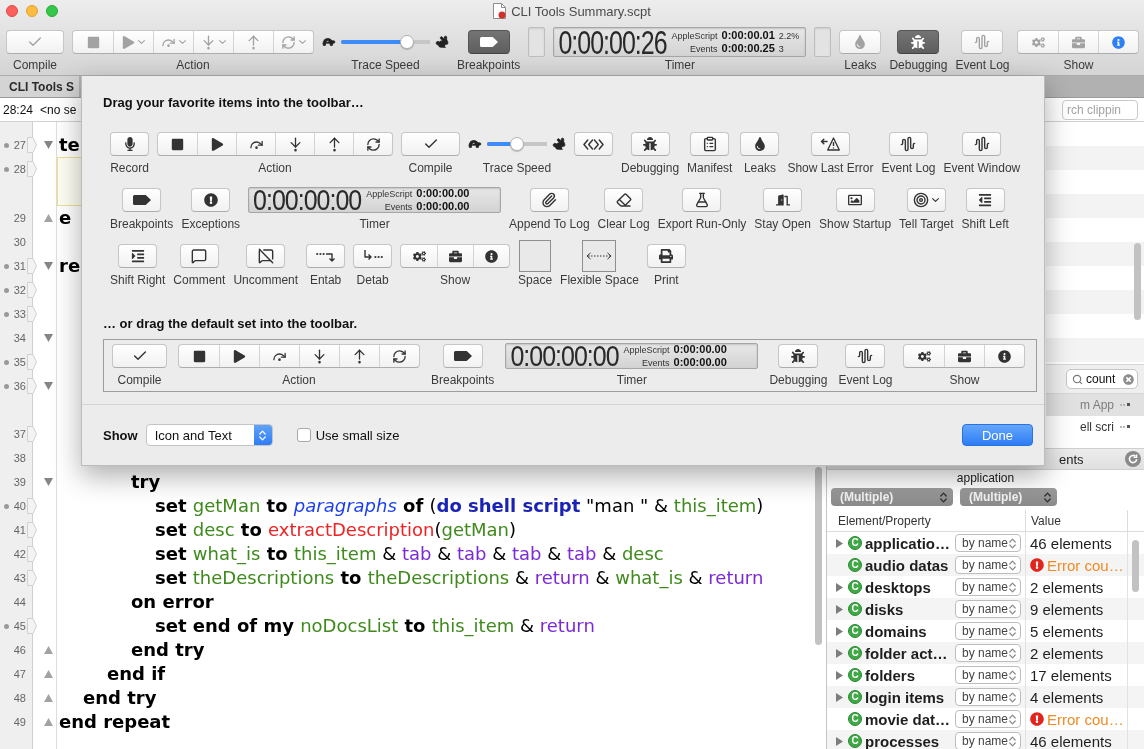  I want to click on handler-menu: <no se, so click(58, 109).